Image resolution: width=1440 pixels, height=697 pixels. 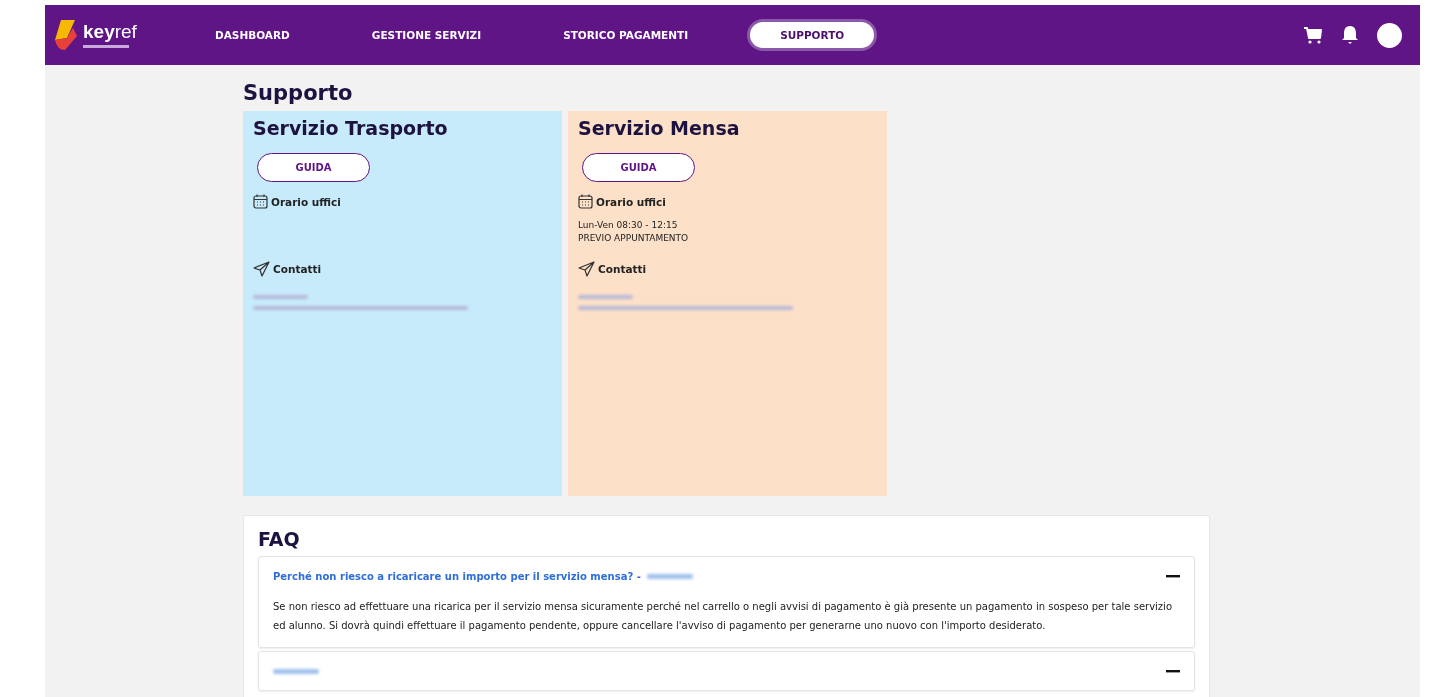 I want to click on nav-tab: STORICO PAGAMENTI, so click(x=626, y=35).